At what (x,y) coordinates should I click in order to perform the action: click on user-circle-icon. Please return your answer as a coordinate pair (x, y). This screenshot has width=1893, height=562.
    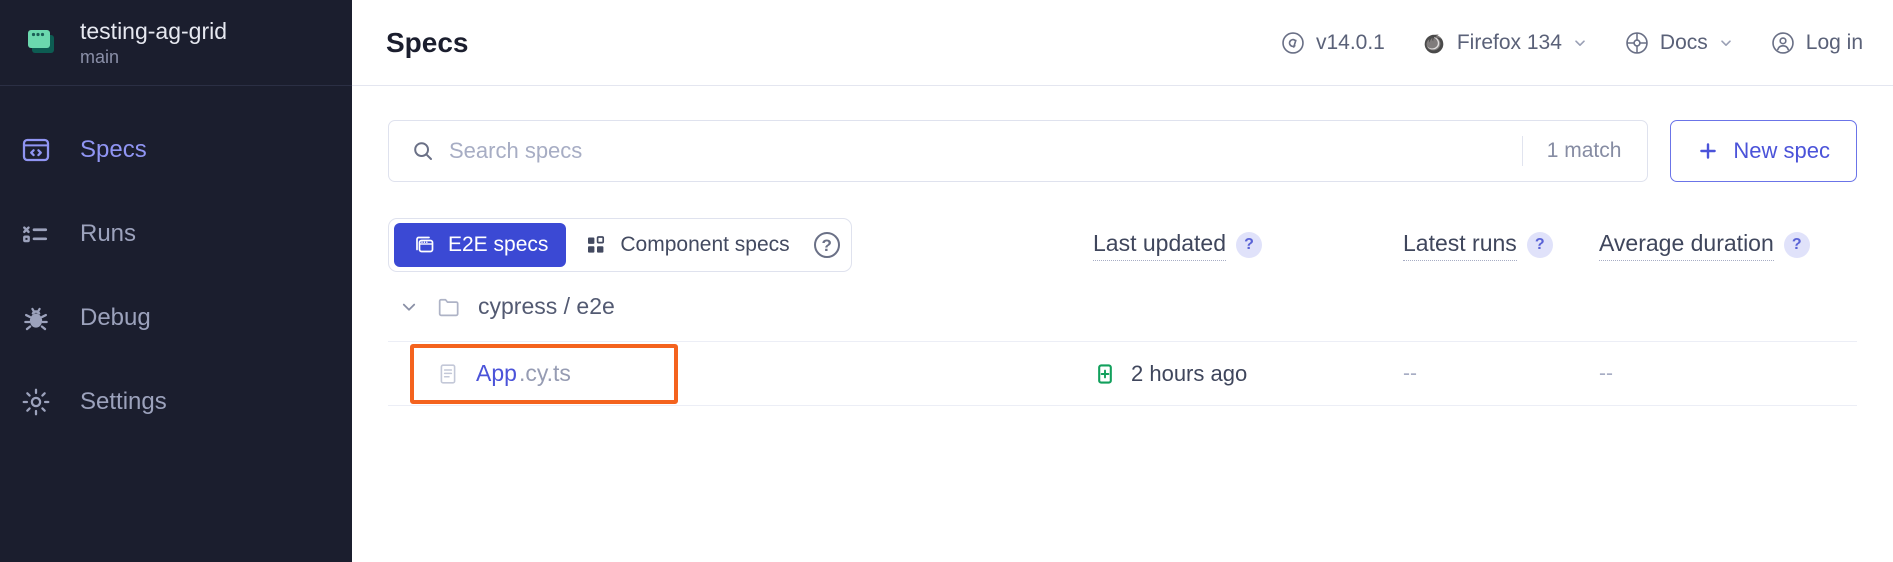
    Looking at the image, I should click on (1783, 43).